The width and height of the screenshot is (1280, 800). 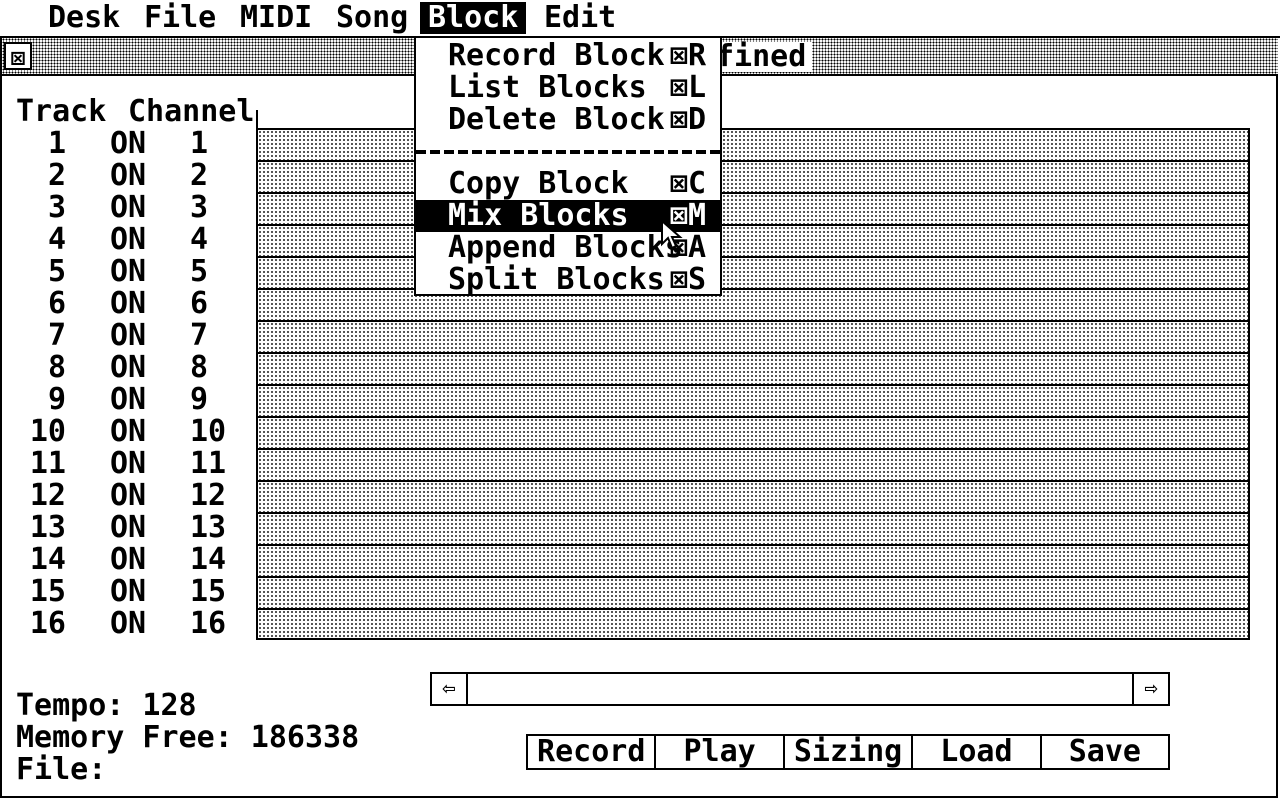 What do you see at coordinates (208, 400) in the screenshot?
I see `track-channel: 9` at bounding box center [208, 400].